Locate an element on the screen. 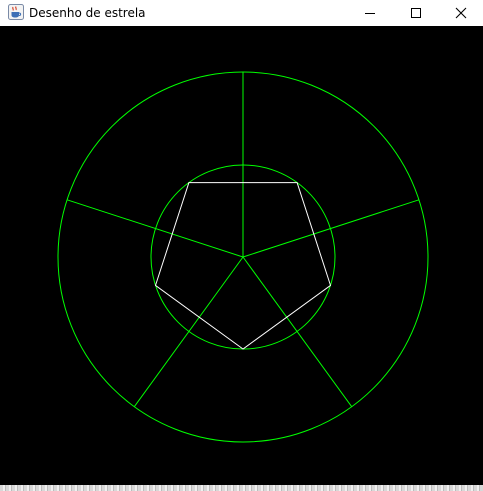  minimize-button is located at coordinates (370, 13).